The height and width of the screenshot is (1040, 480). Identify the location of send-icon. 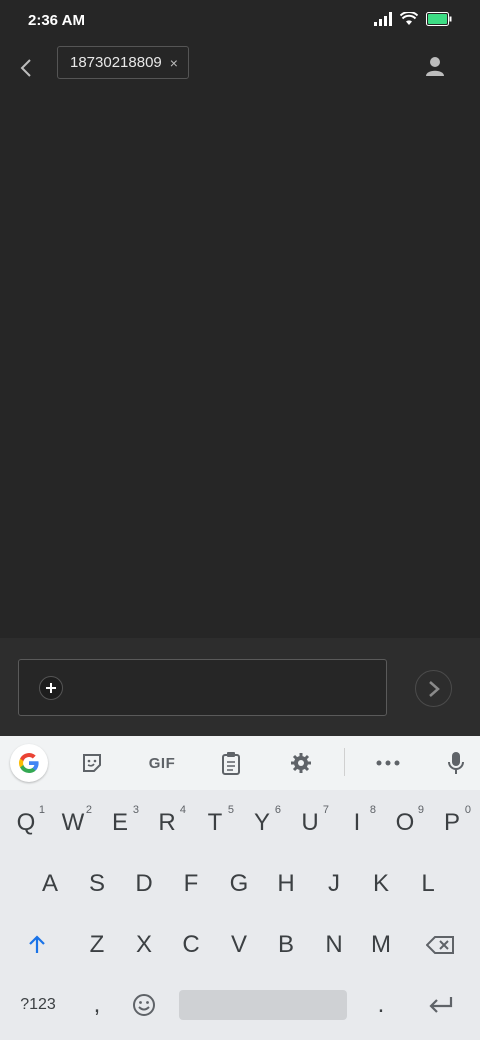
(434, 688).